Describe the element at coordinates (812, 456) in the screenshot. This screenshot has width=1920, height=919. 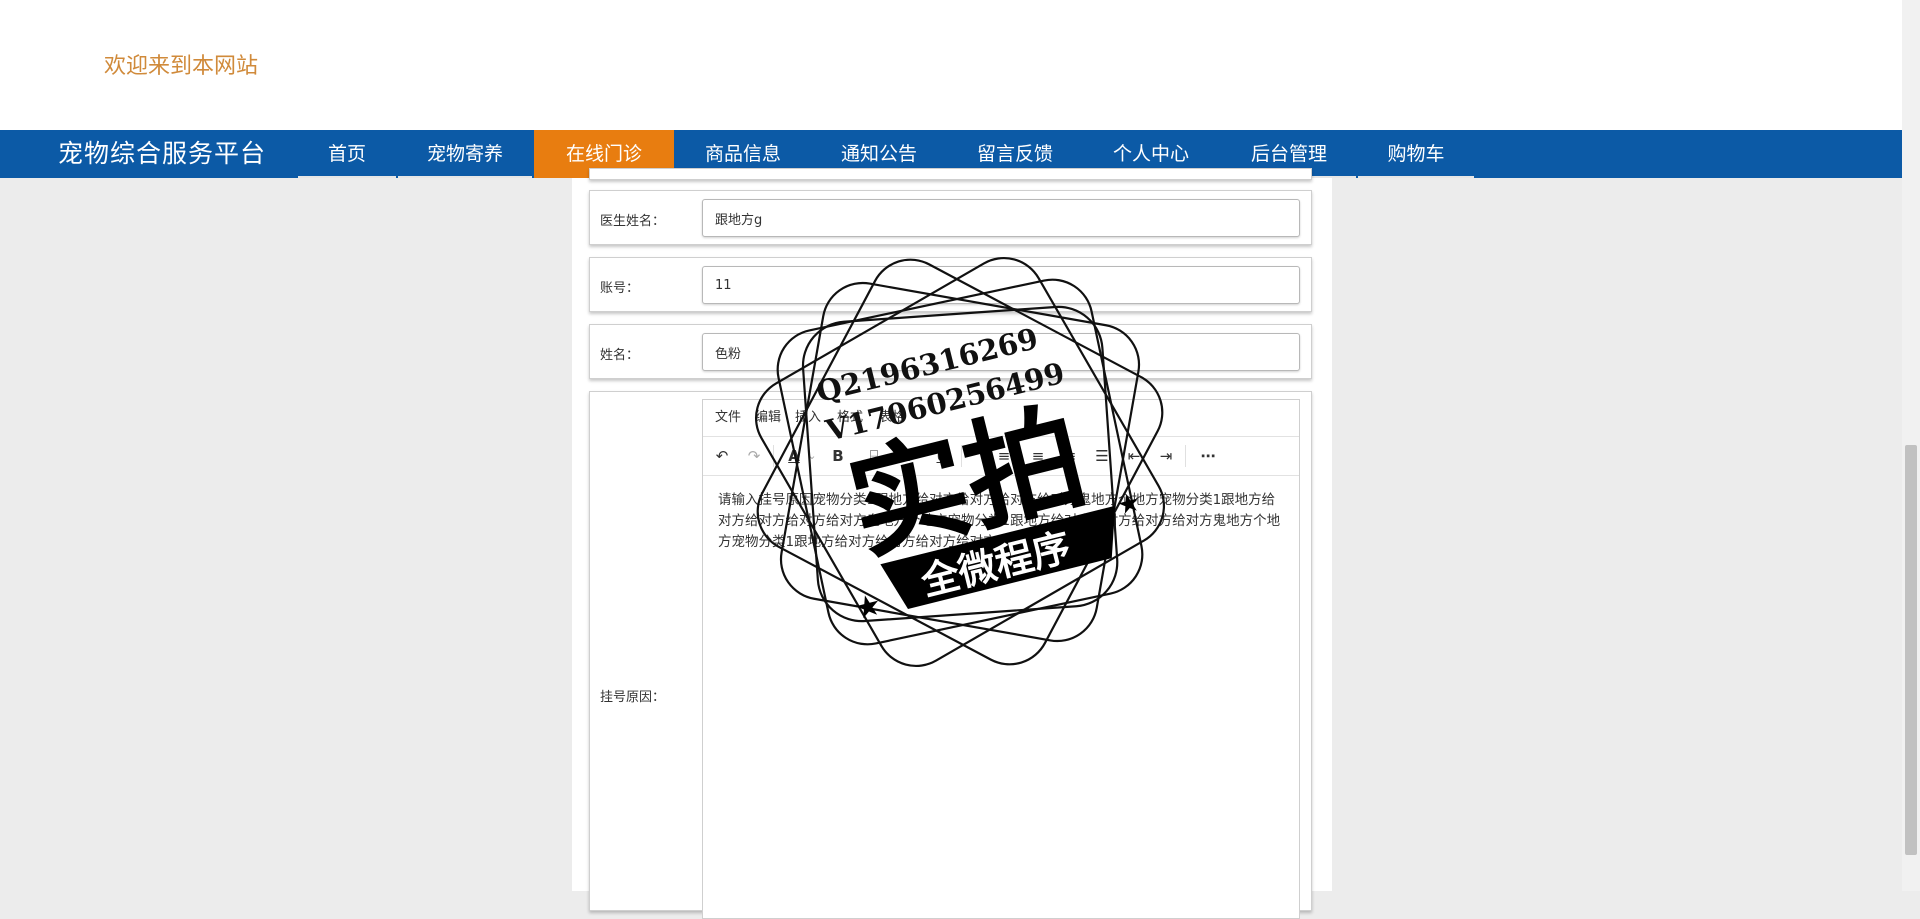
I see `chevron-down-icon: ⌄` at that location.